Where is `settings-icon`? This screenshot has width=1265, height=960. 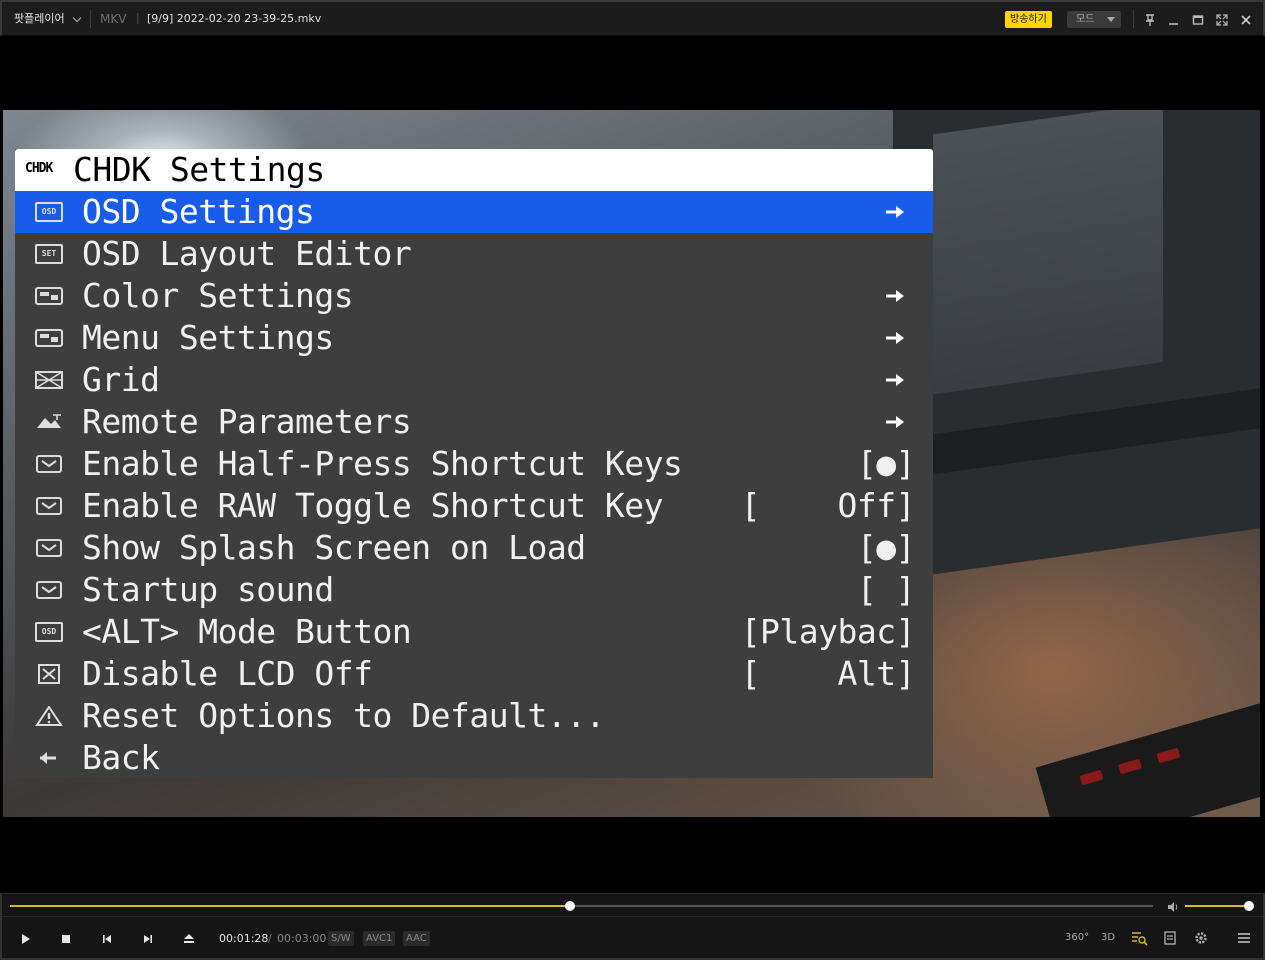 settings-icon is located at coordinates (1201, 938).